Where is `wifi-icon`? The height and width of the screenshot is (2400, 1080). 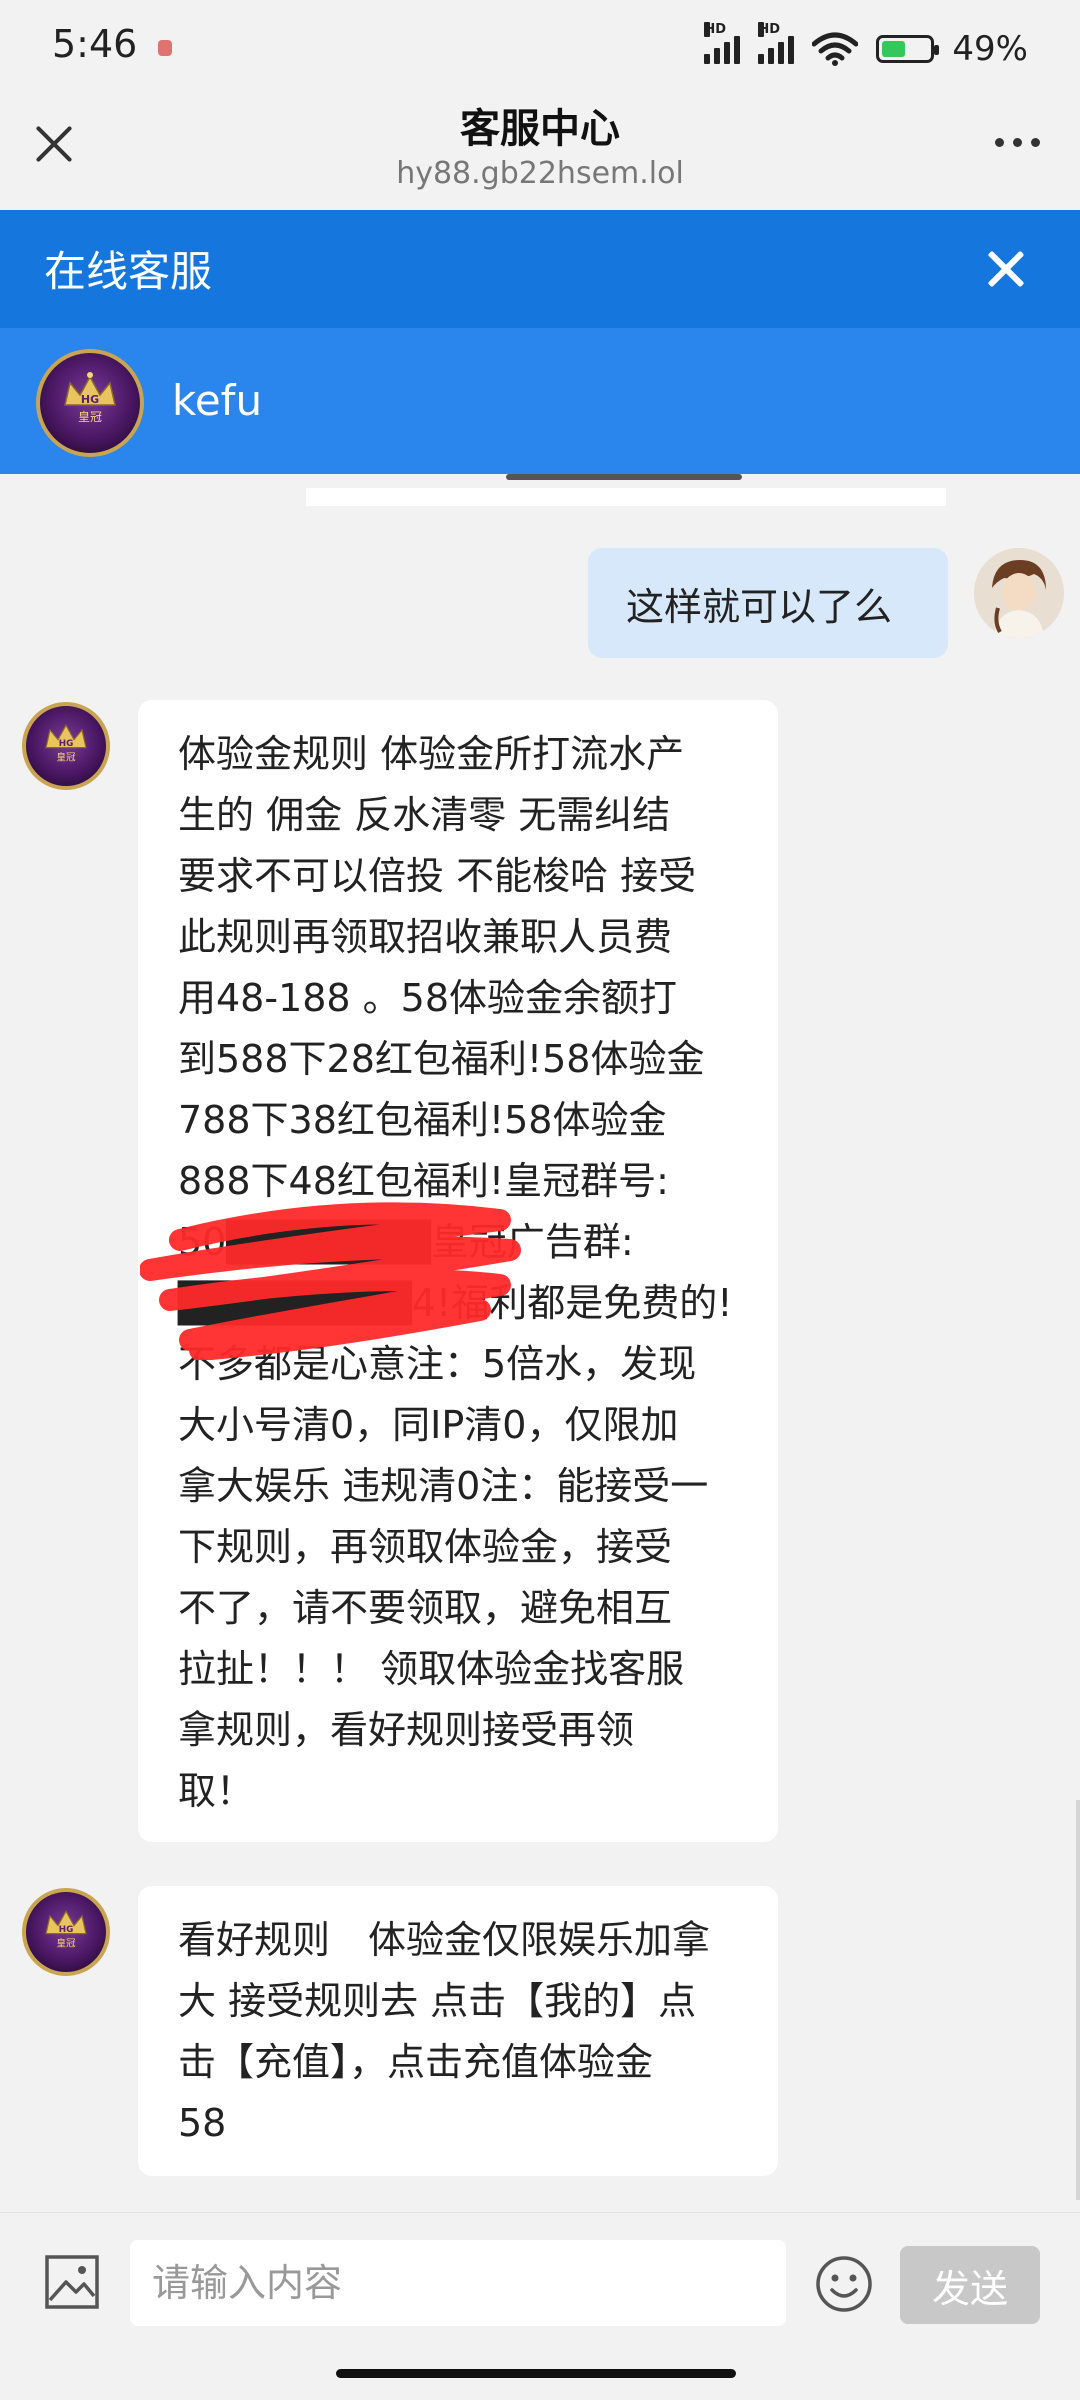
wifi-icon is located at coordinates (835, 49).